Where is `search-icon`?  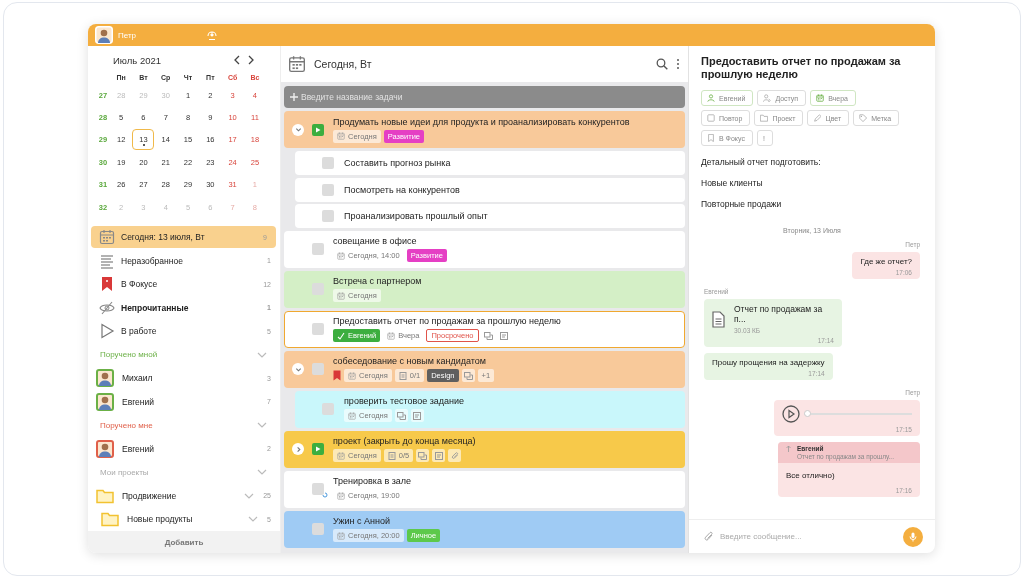 search-icon is located at coordinates (662, 64).